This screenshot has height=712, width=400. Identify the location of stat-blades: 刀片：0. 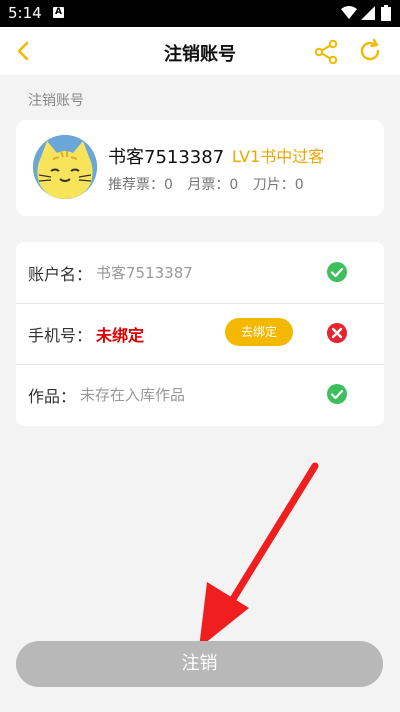
(278, 185).